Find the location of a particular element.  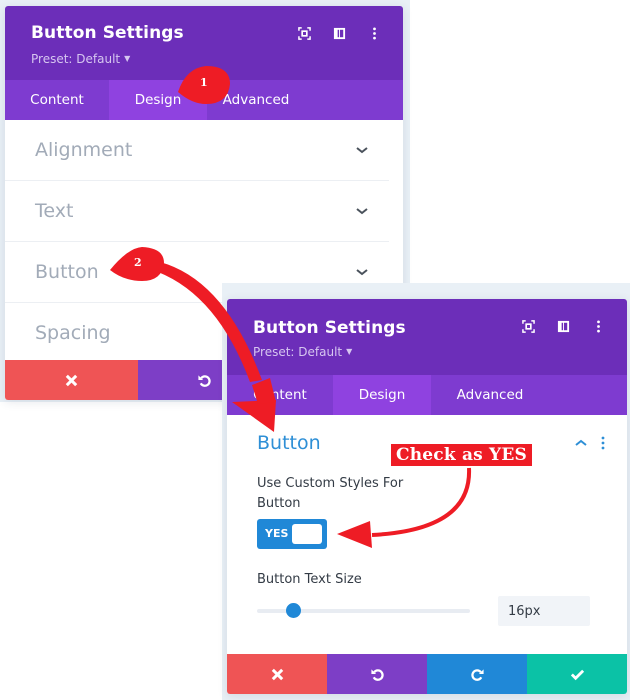

section-label: Button is located at coordinates (67, 272).